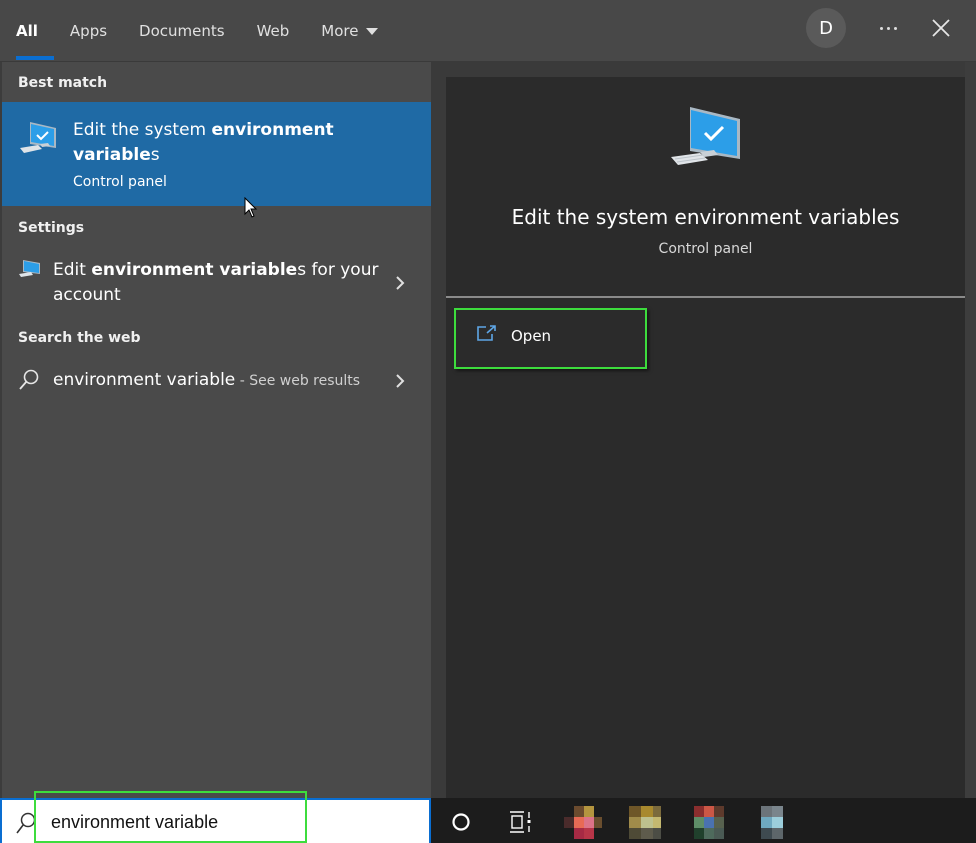 This screenshot has height=843, width=976. Describe the element at coordinates (63, 83) in the screenshot. I see `section-header-best-match: Best match` at that location.